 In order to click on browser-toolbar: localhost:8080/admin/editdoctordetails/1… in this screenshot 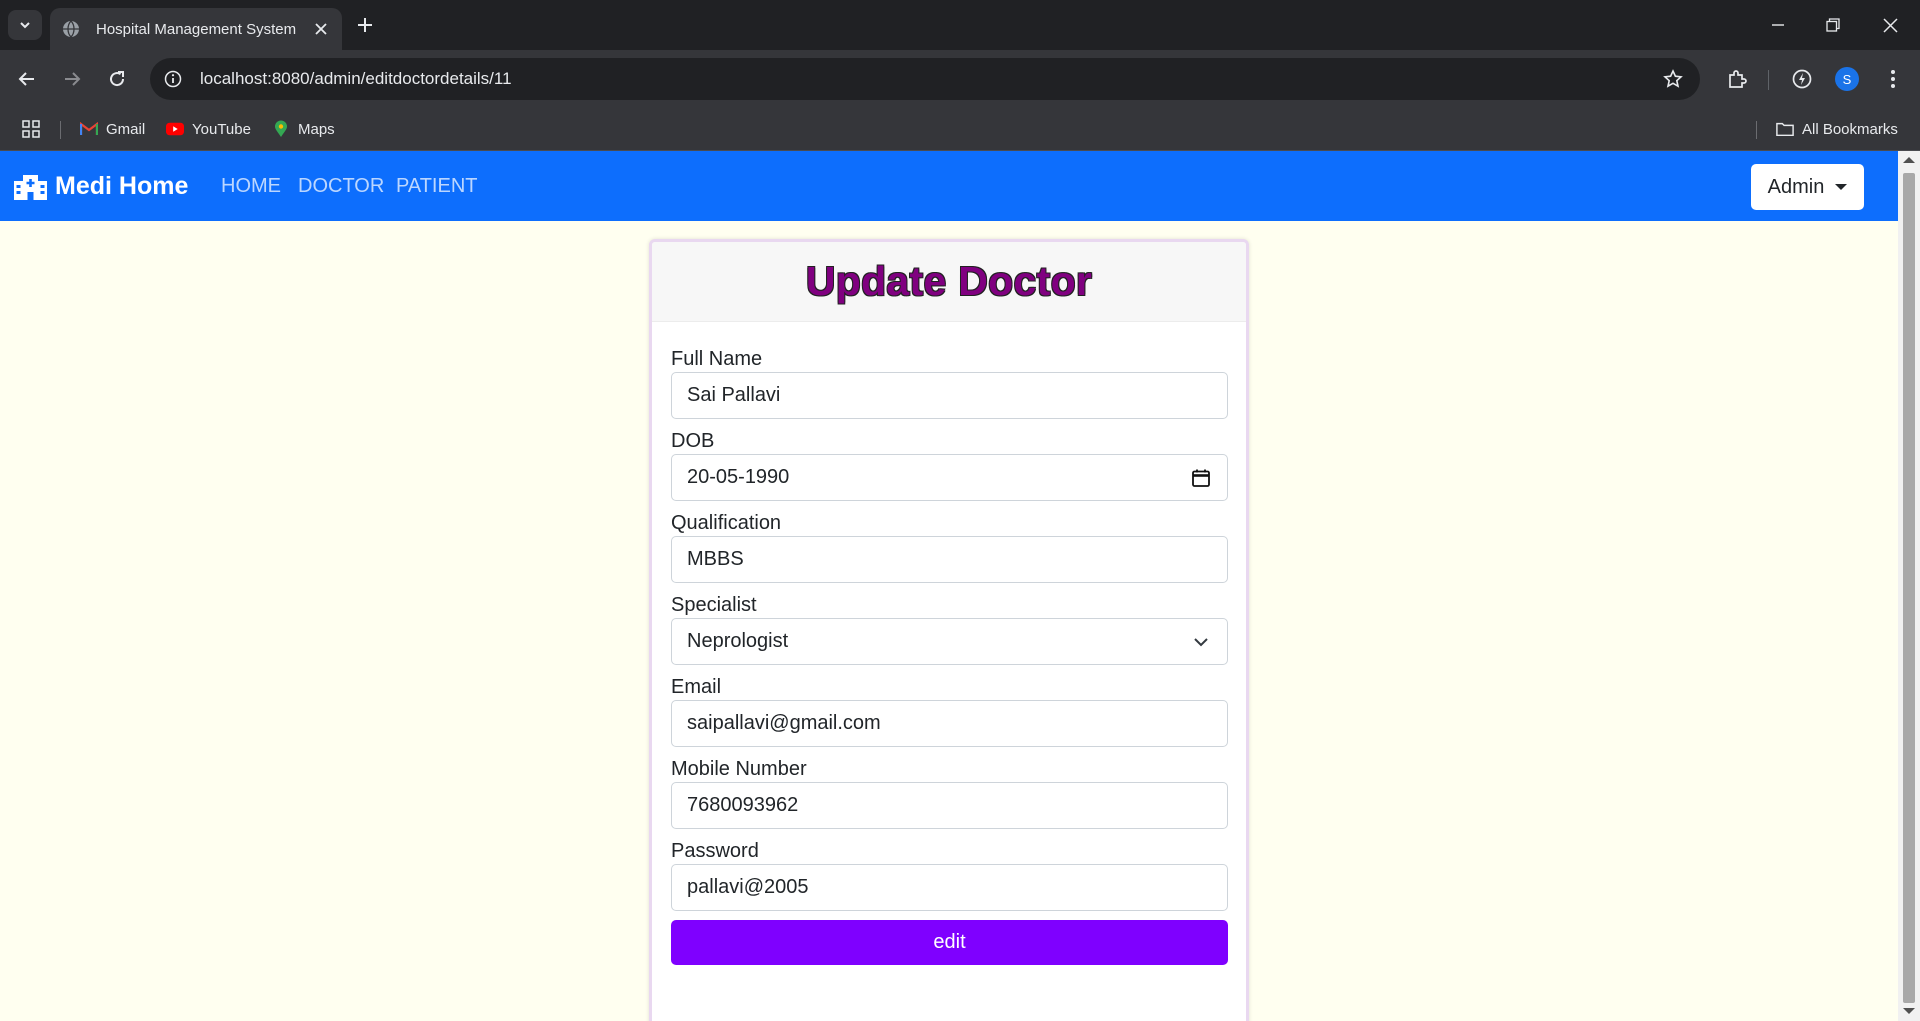, I will do `click(960, 79)`.